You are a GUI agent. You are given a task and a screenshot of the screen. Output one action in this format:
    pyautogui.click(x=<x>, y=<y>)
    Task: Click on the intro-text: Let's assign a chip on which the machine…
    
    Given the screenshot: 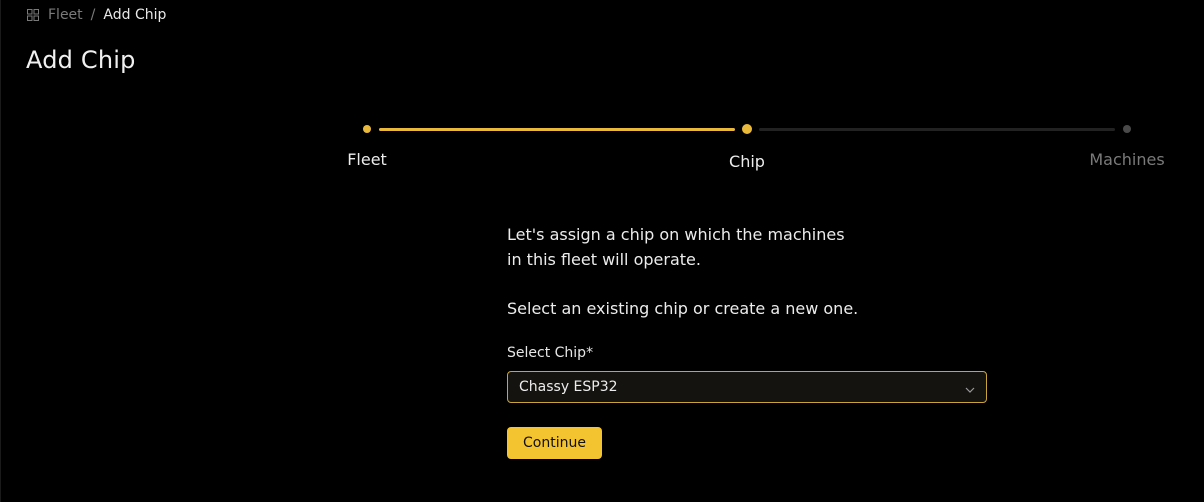 What is the action you would take?
    pyautogui.click(x=676, y=247)
    